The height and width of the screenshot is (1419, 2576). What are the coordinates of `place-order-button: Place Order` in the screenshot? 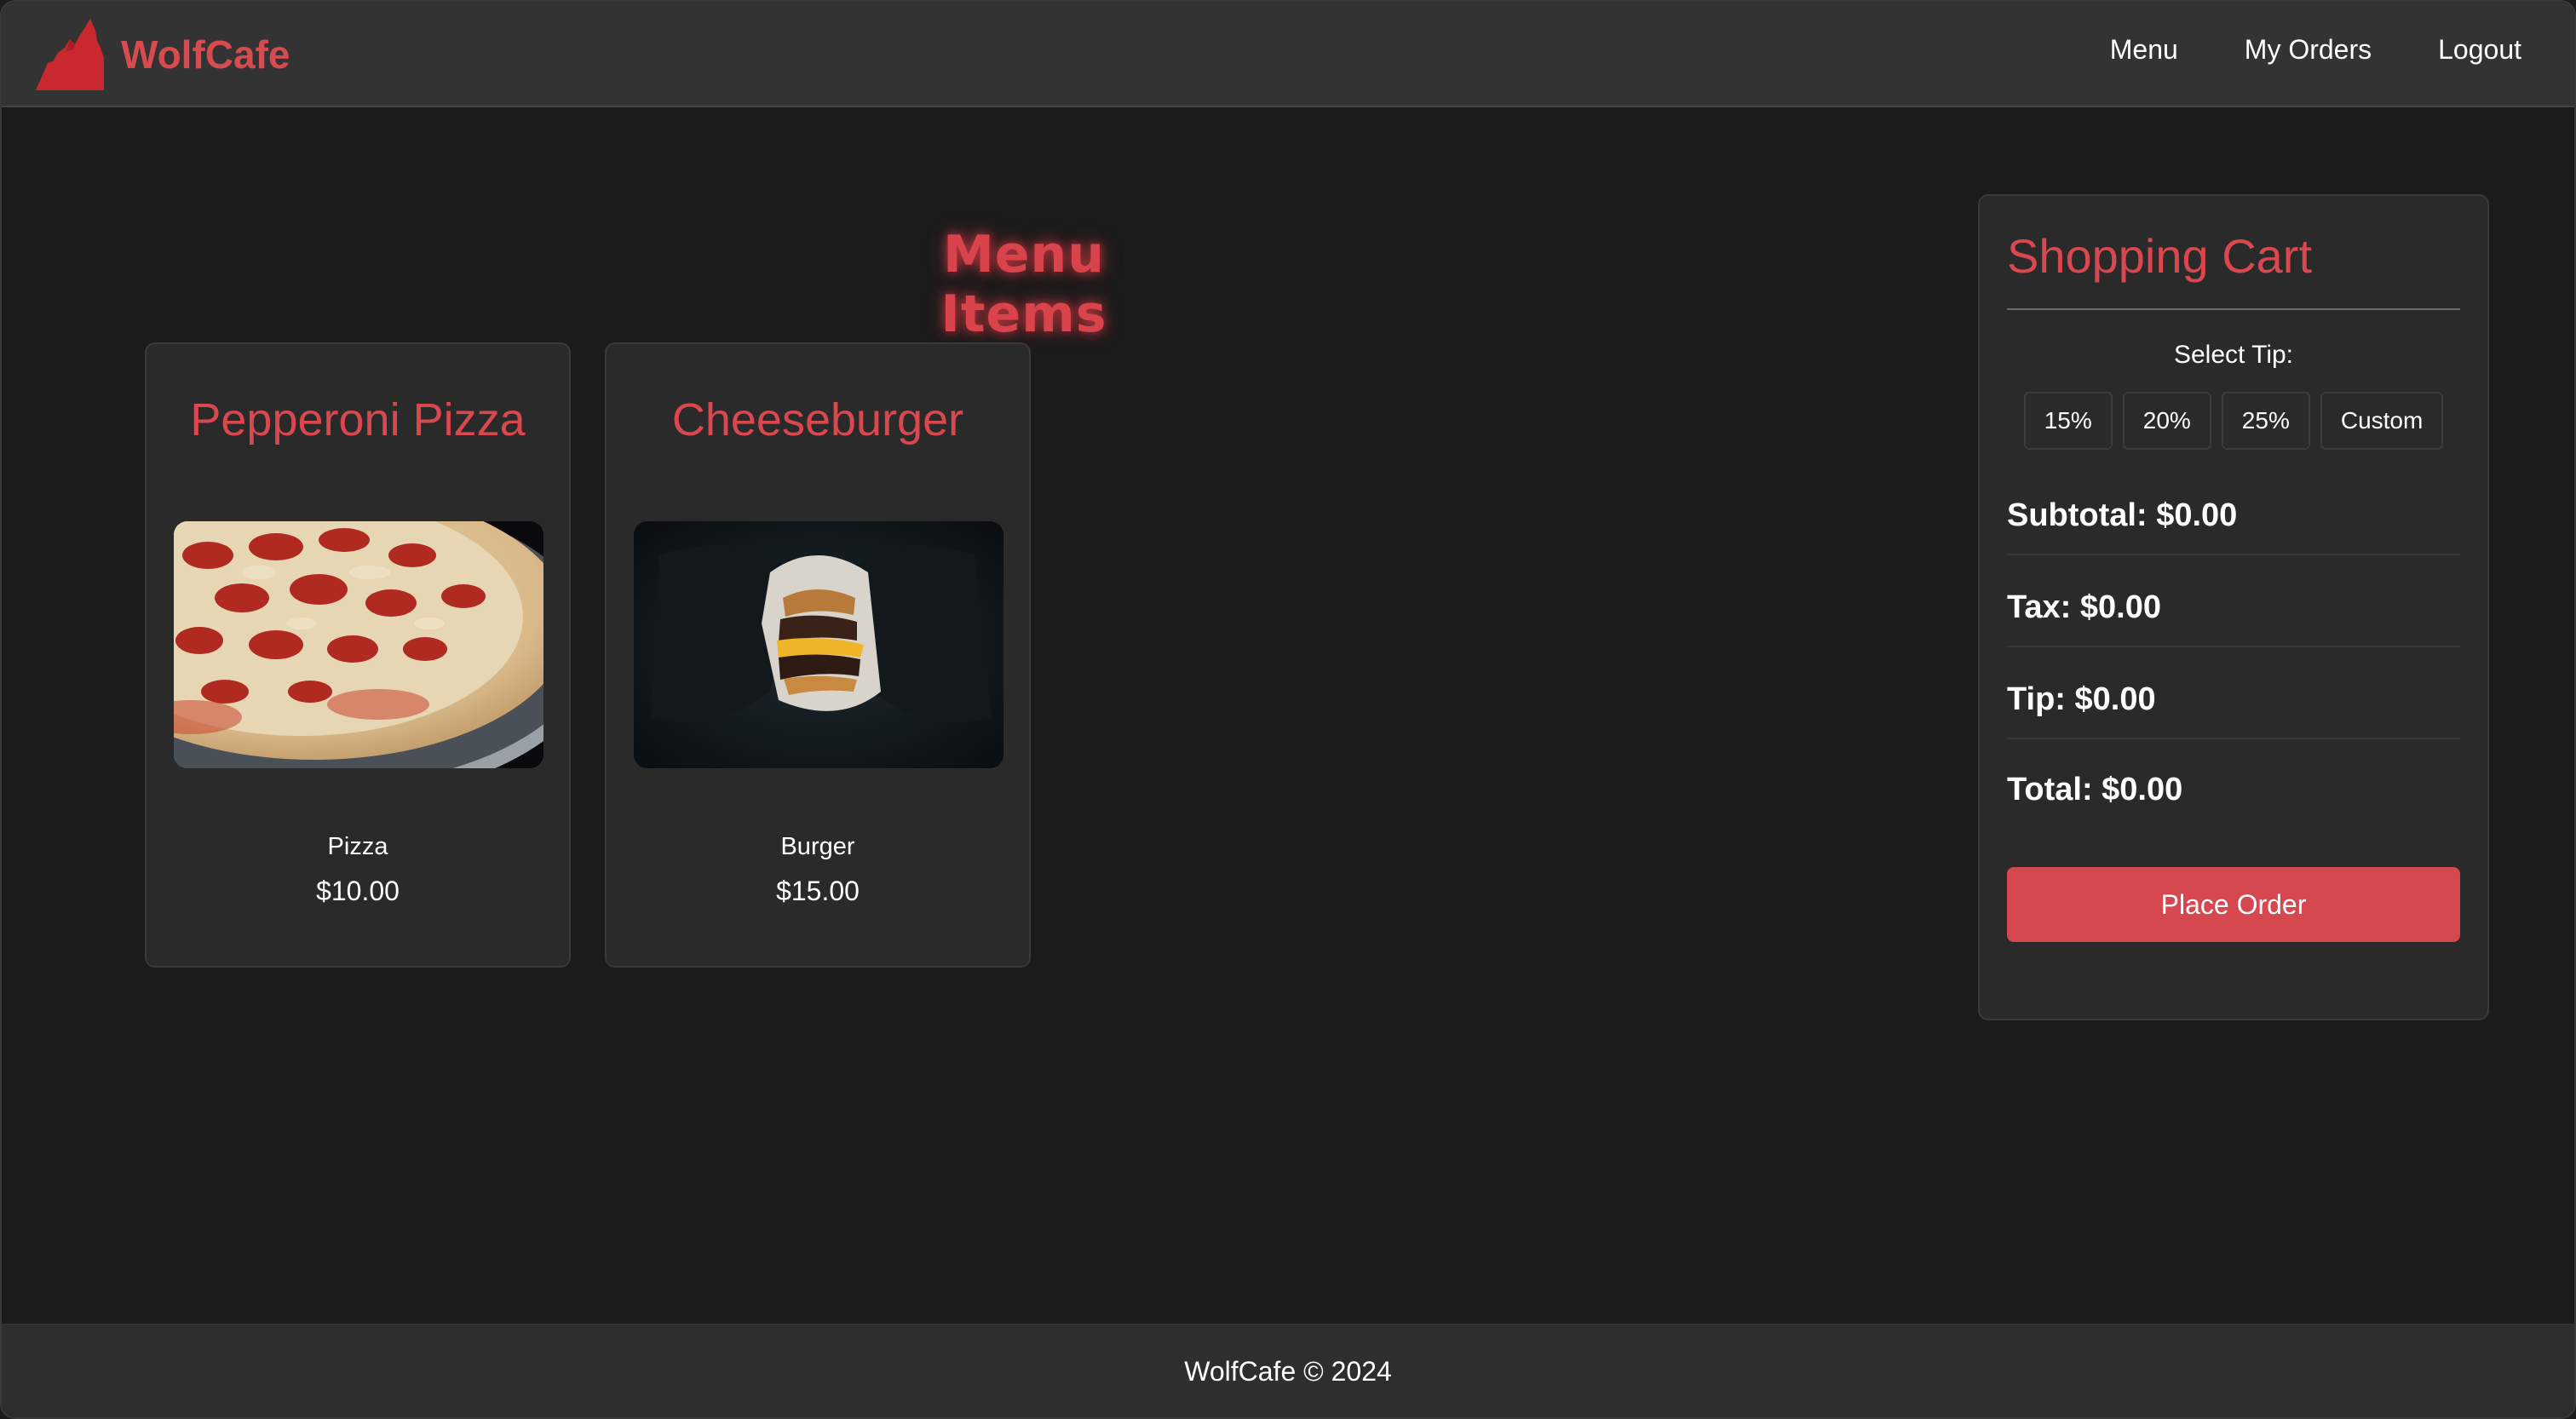 It's located at (2234, 904).